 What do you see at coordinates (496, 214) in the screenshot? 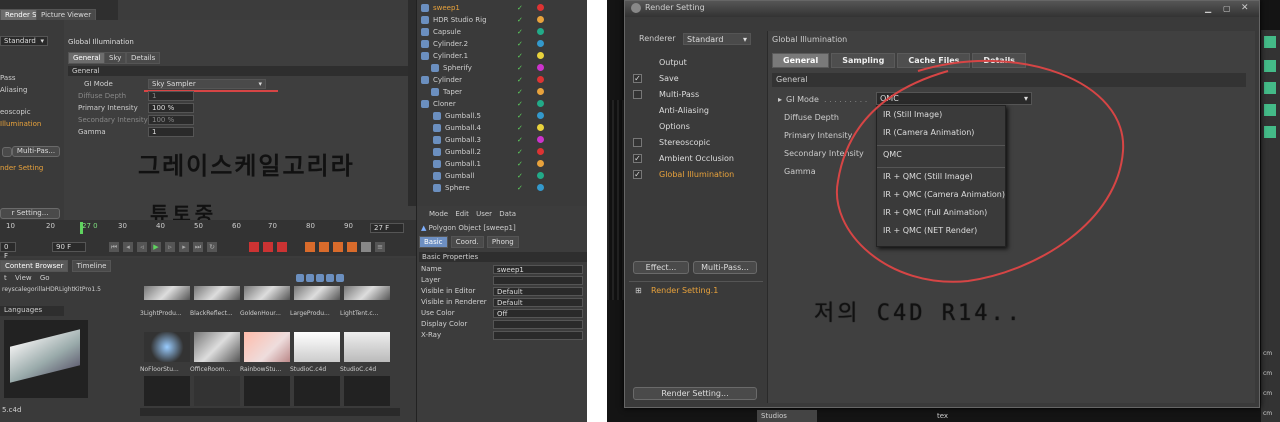
I see `attr-menu-item: User Data` at bounding box center [496, 214].